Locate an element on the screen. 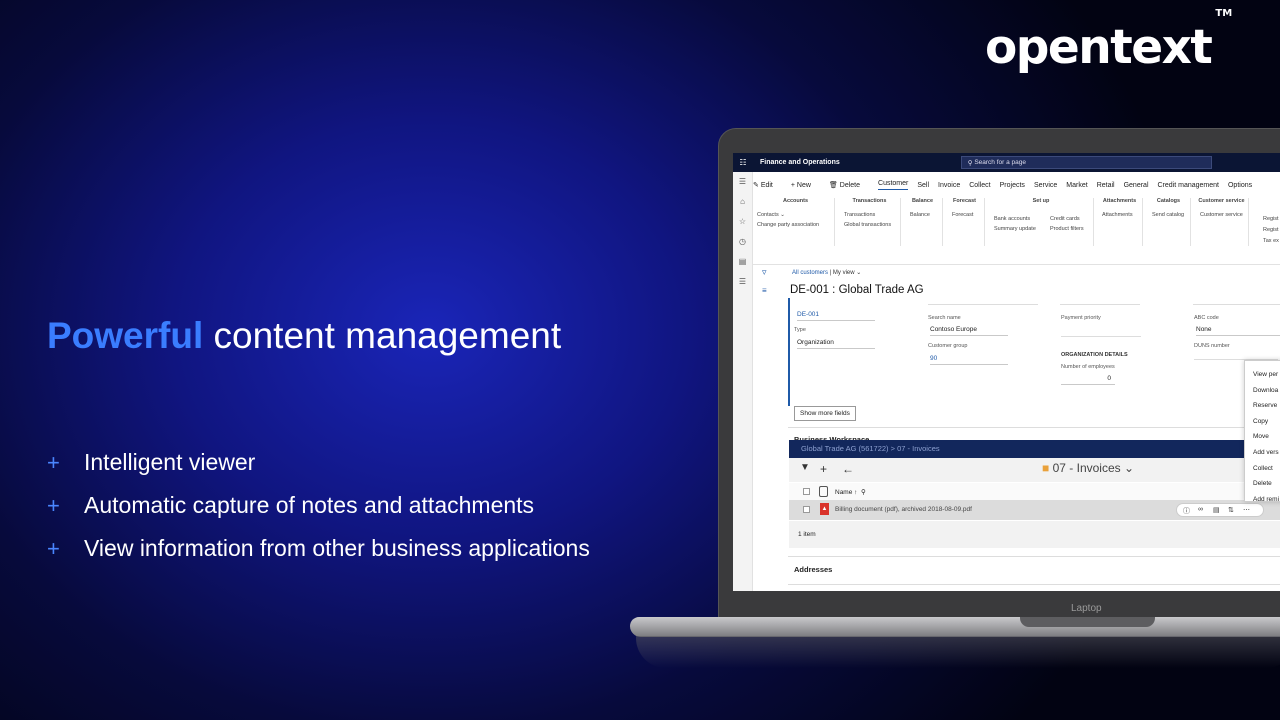 This screenshot has height=720, width=1280. new-button: + New is located at coordinates (805, 185).